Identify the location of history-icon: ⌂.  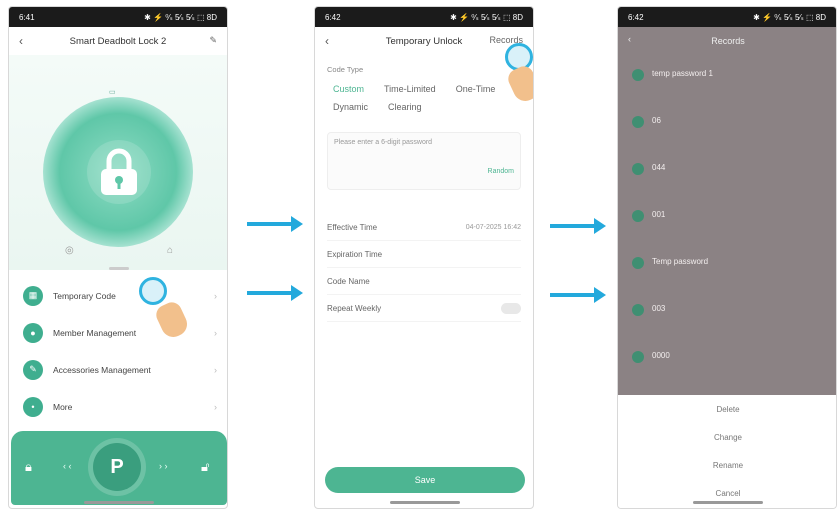
(170, 250).